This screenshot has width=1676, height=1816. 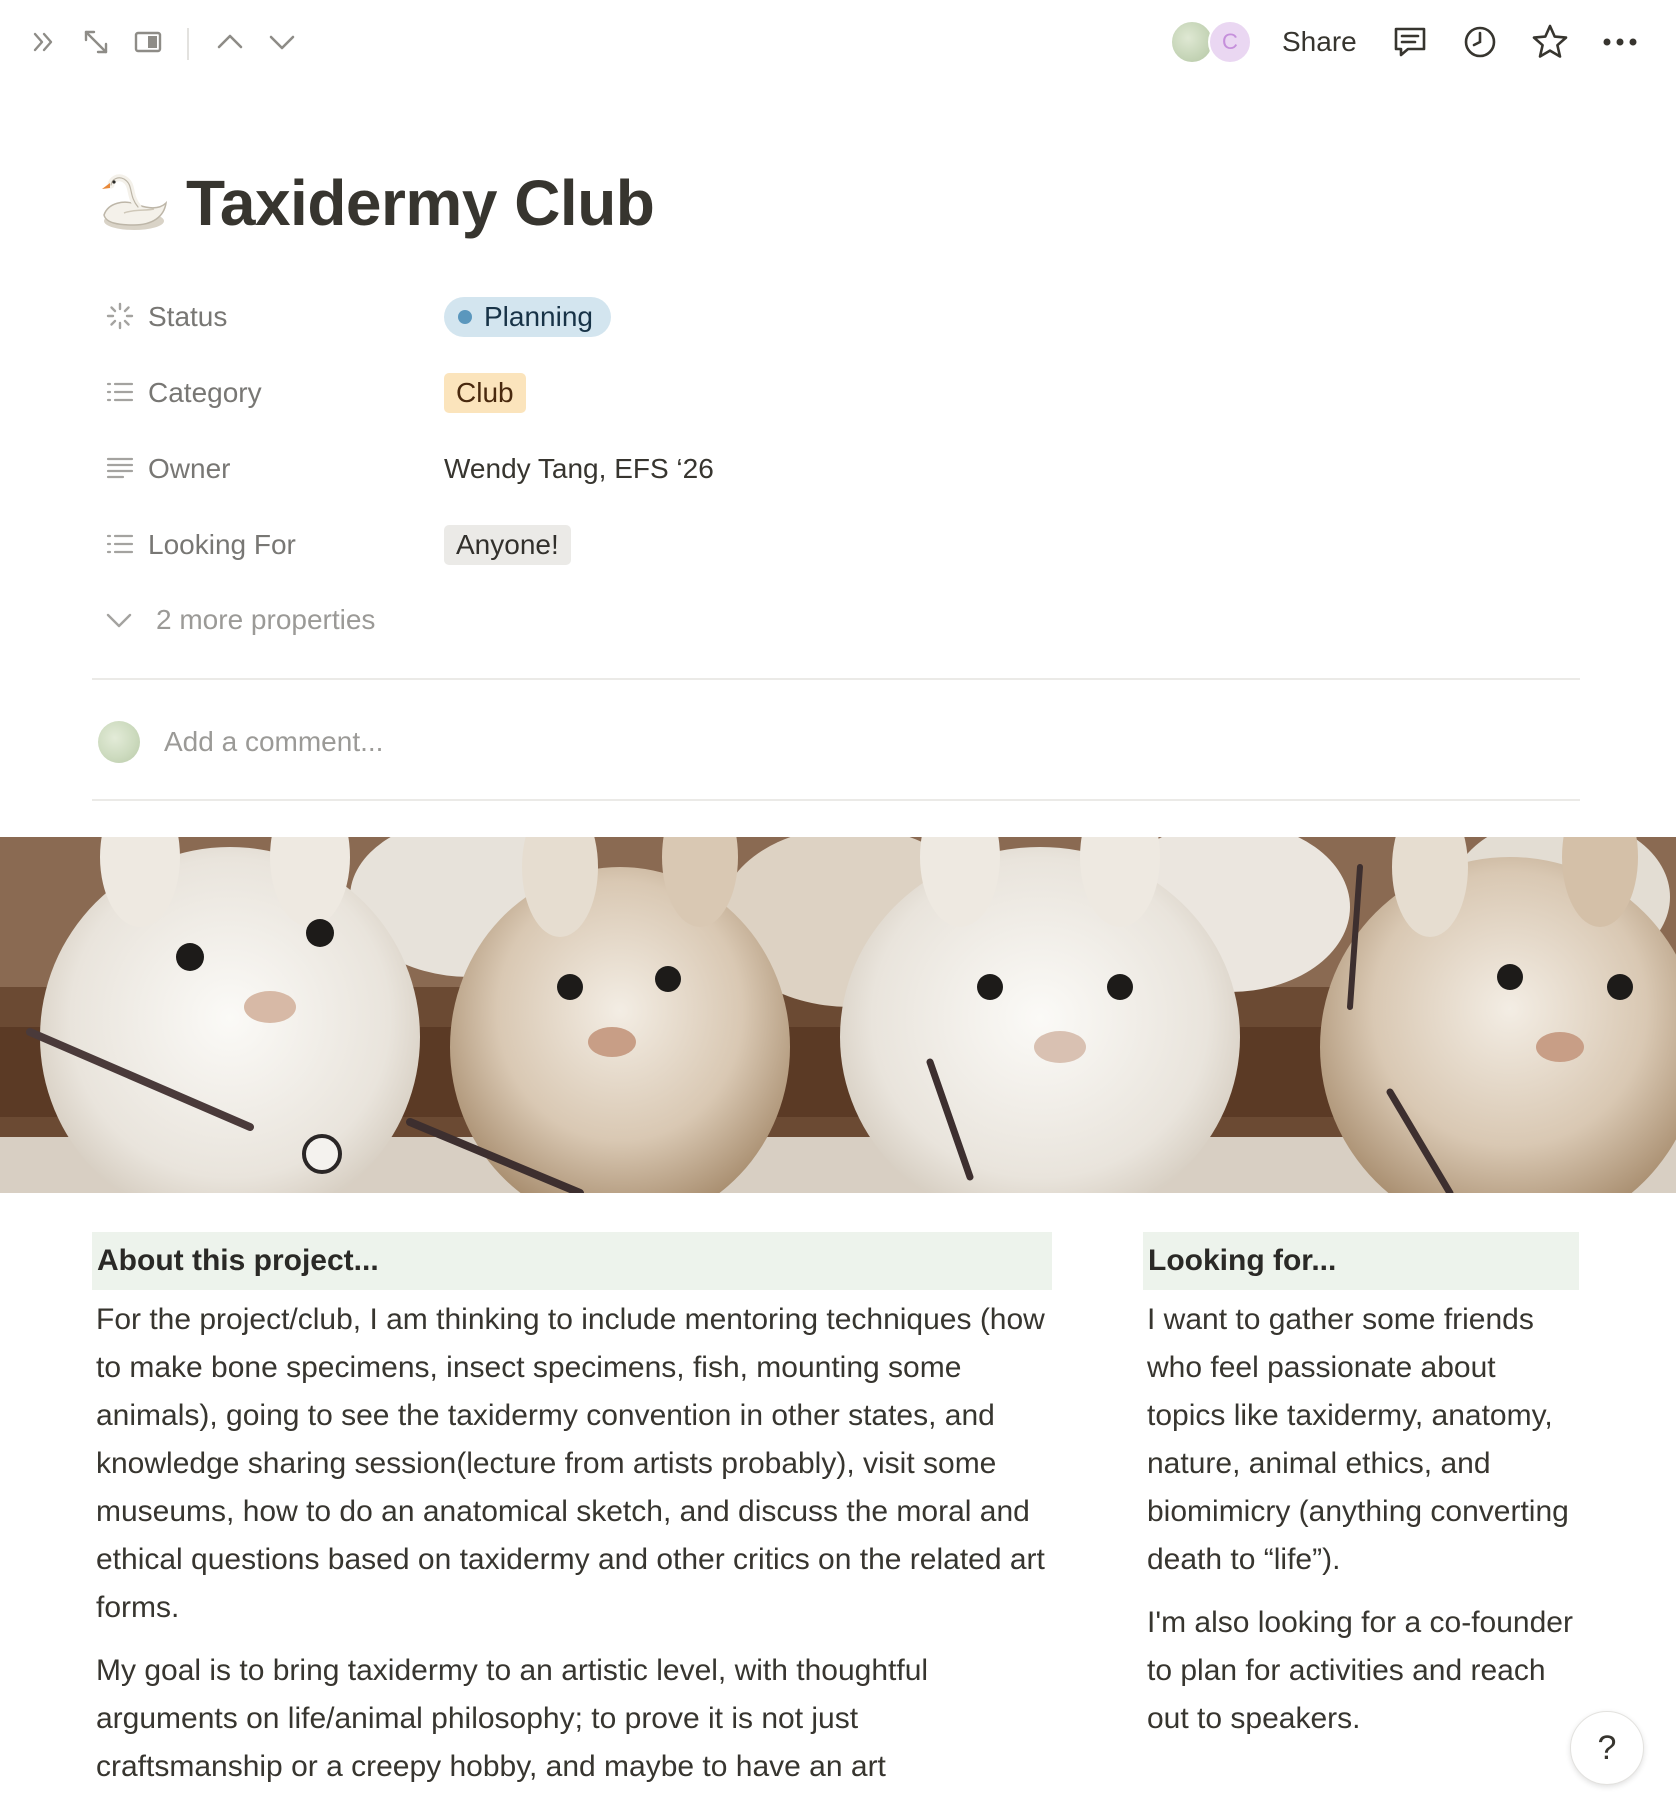 I want to click on property-value: Planning, so click(x=527, y=317).